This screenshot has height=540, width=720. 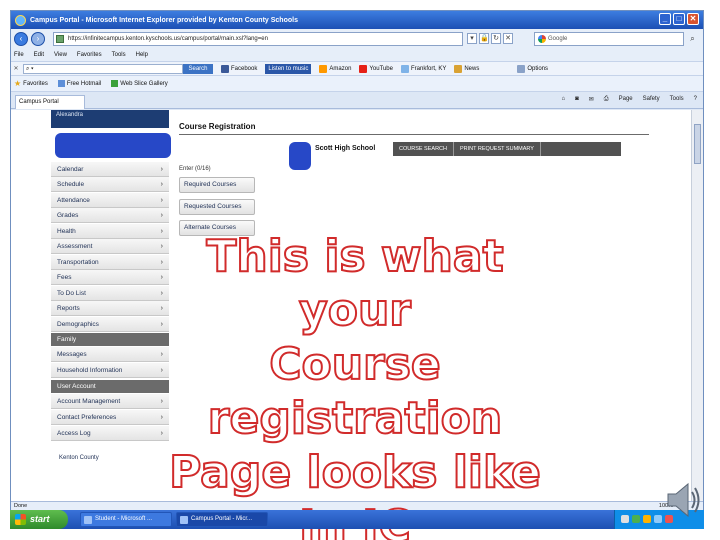 I want to click on sidebar-item-calendar: Calendar ›, so click(x=110, y=169).